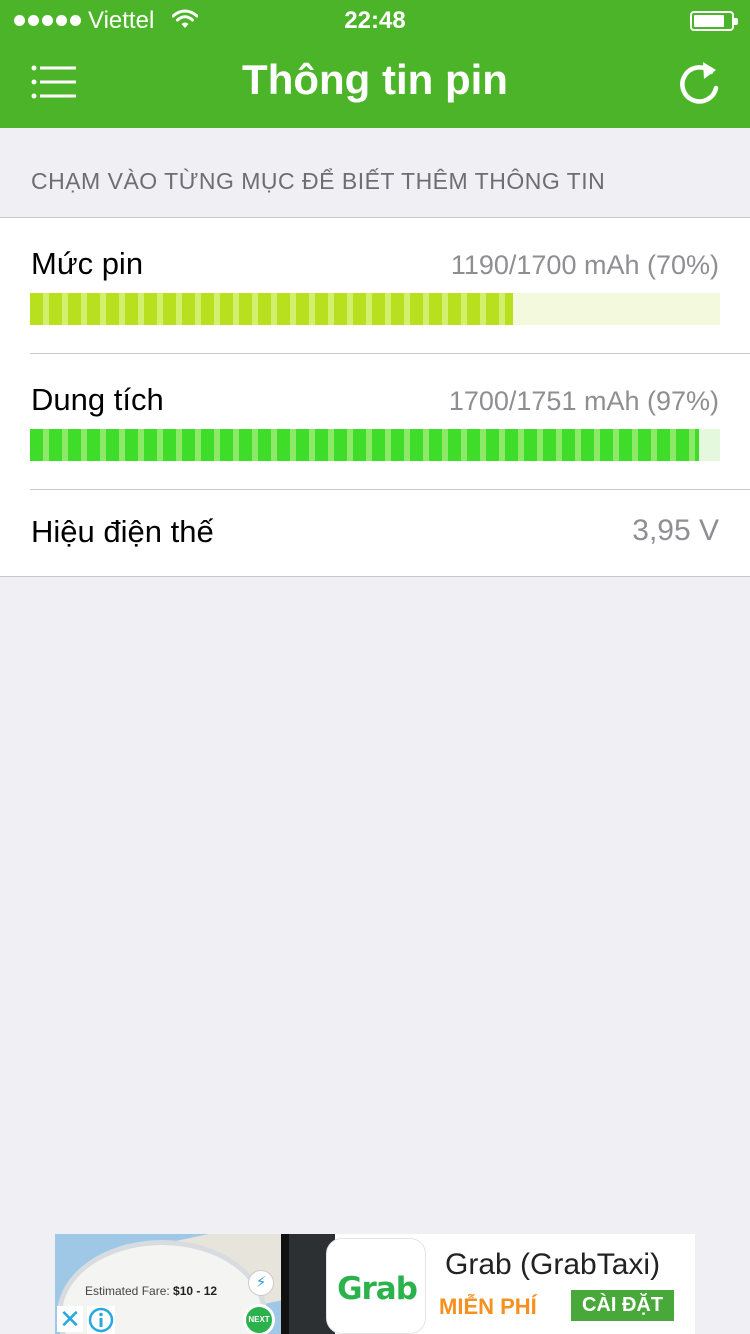  I want to click on section-hint: CHẠM VÀO TỪNG MỤC ĐỂ BIẾT THÊM THÔNG TIN, so click(318, 181).